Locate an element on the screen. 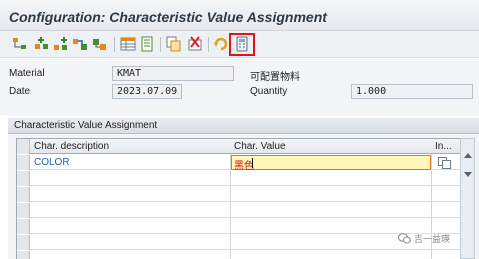 The width and height of the screenshot is (479, 259). vertical-scrollbar is located at coordinates (467, 198).